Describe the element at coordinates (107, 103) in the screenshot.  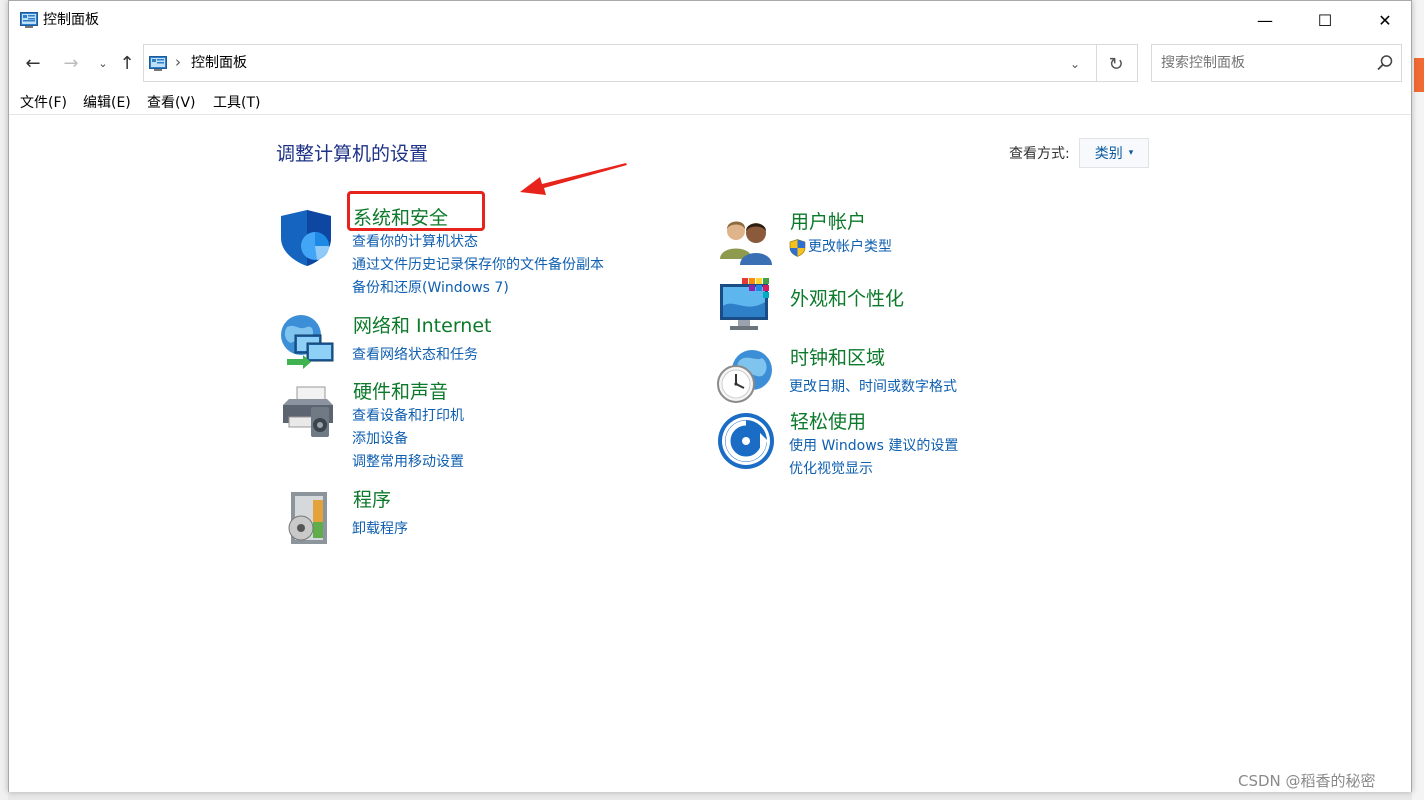
I see `menu-edit: 编辑(E)` at that location.